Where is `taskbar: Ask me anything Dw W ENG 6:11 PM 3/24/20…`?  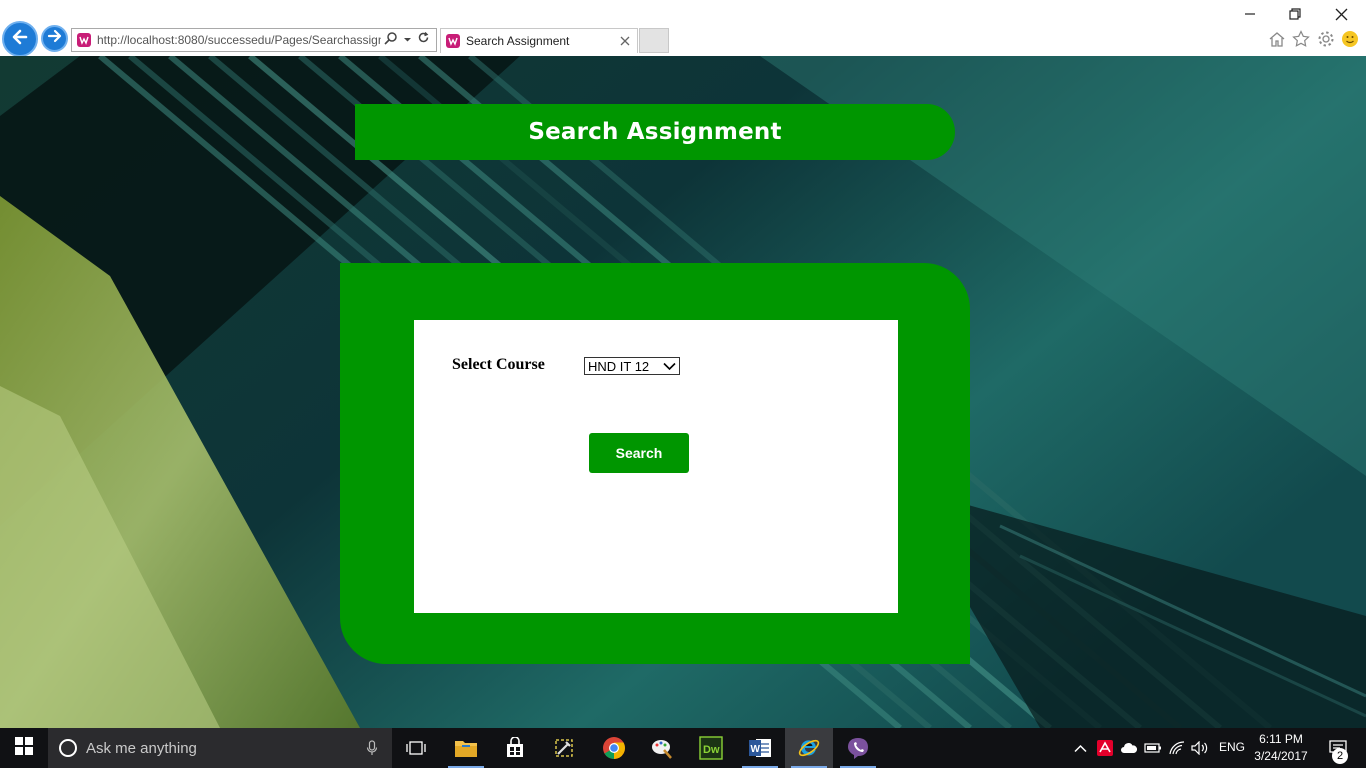 taskbar: Ask me anything Dw W ENG 6:11 PM 3/24/20… is located at coordinates (683, 748).